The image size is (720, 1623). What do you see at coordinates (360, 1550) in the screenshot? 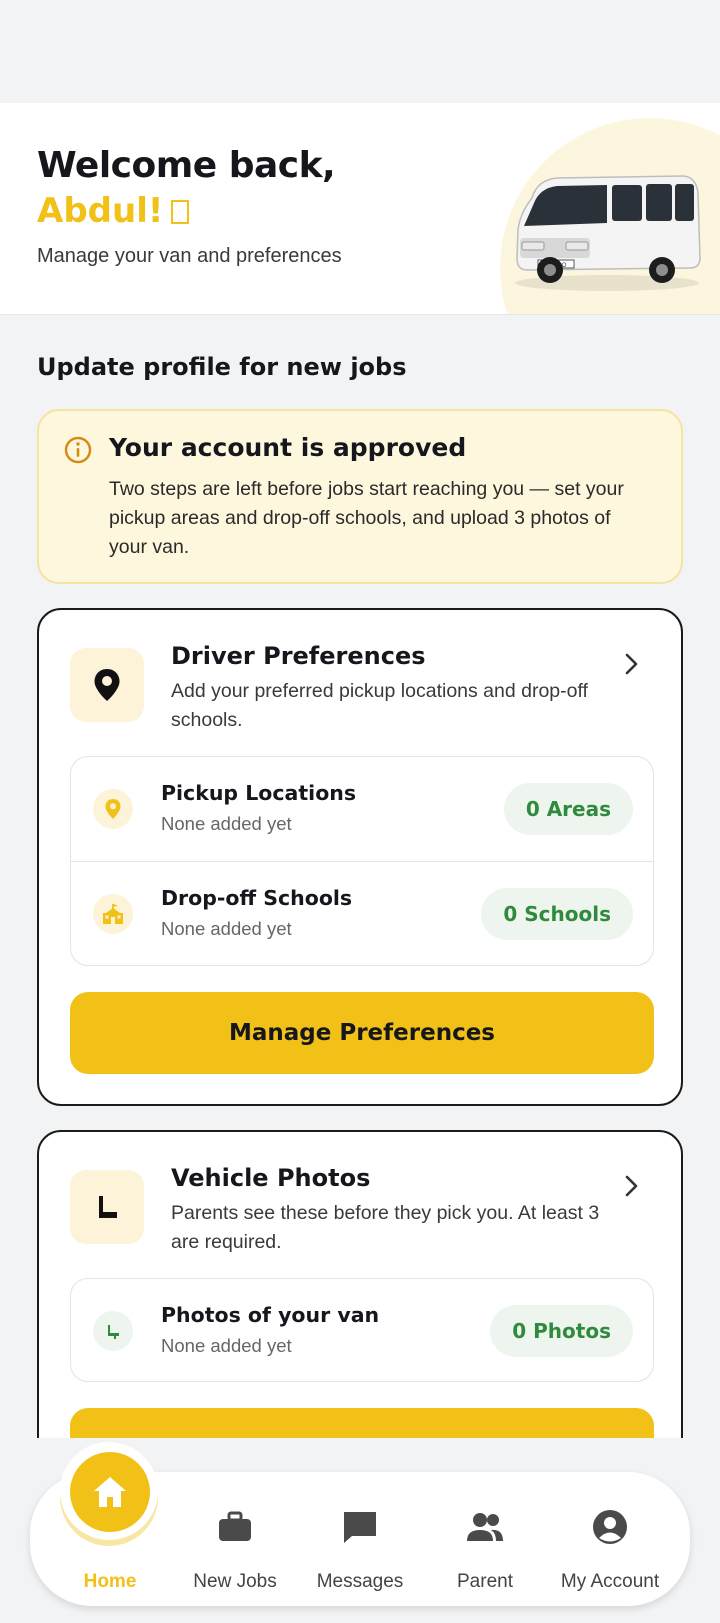
I see `nav-item-messages: Messages` at bounding box center [360, 1550].